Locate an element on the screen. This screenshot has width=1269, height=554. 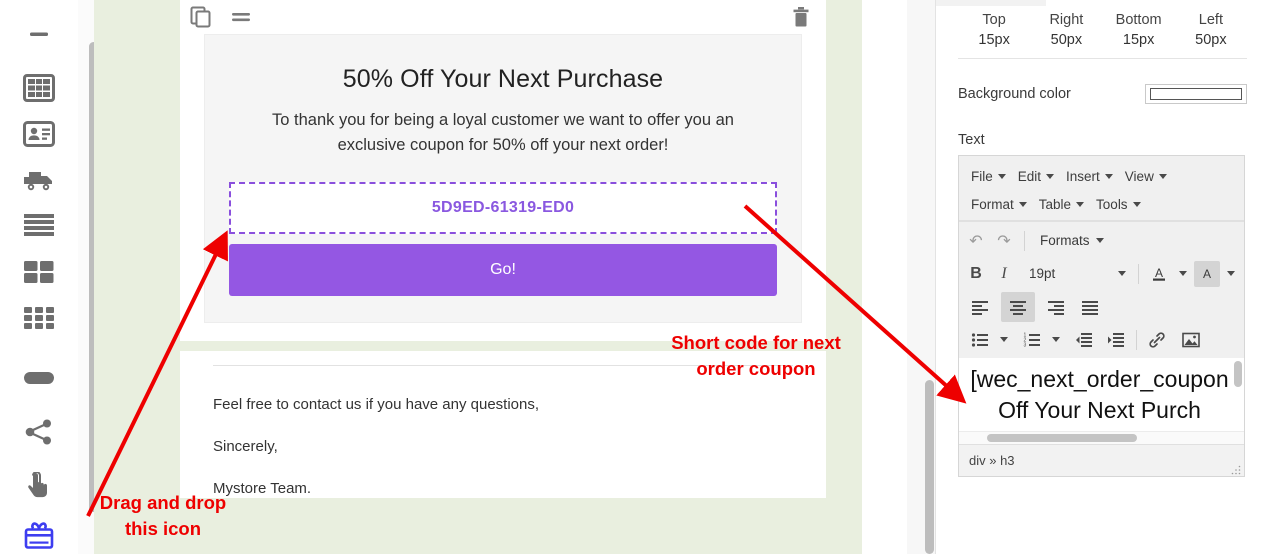
editor-horizontal-scroll-track is located at coordinates (1101, 437).